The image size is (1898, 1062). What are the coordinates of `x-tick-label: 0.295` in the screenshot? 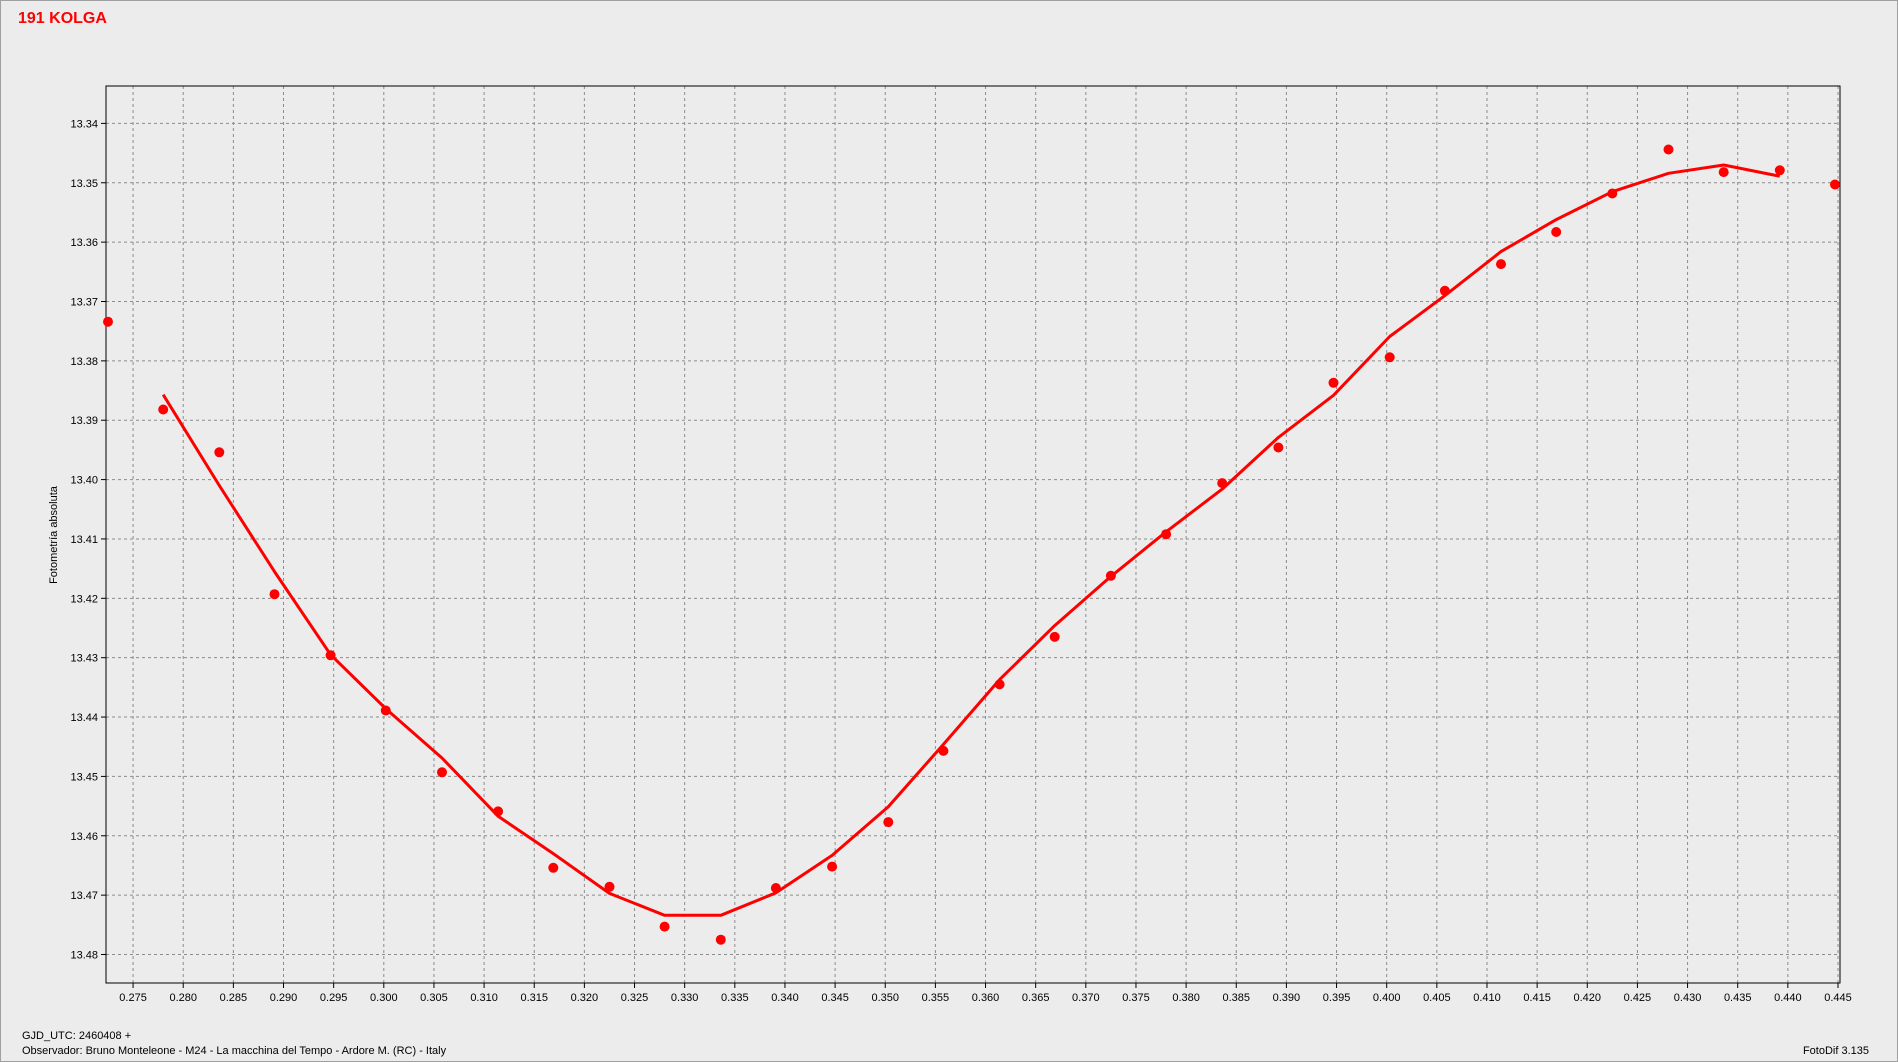 It's located at (334, 998).